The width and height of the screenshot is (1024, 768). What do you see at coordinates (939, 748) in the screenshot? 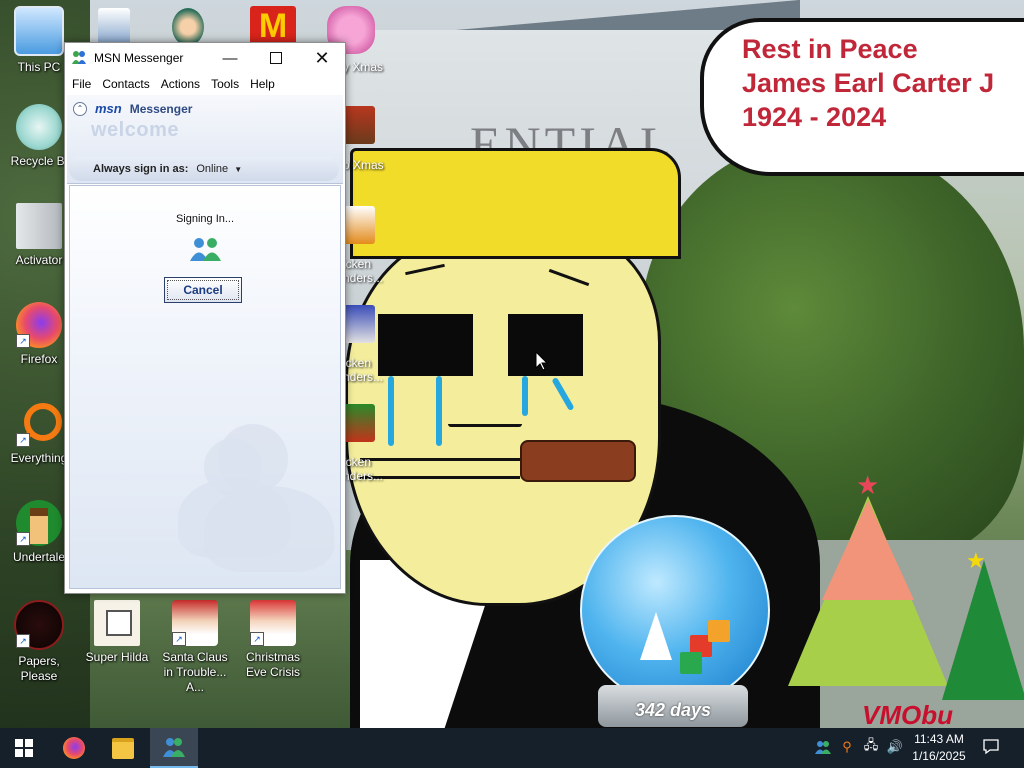
I see `taskbar-clock: 11:43 AM 1/16/2025` at bounding box center [939, 748].